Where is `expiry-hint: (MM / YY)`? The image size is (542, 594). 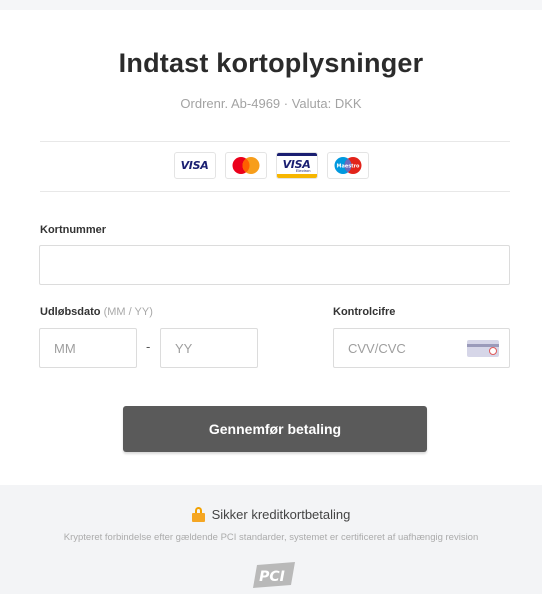
expiry-hint: (MM / YY) is located at coordinates (128, 312).